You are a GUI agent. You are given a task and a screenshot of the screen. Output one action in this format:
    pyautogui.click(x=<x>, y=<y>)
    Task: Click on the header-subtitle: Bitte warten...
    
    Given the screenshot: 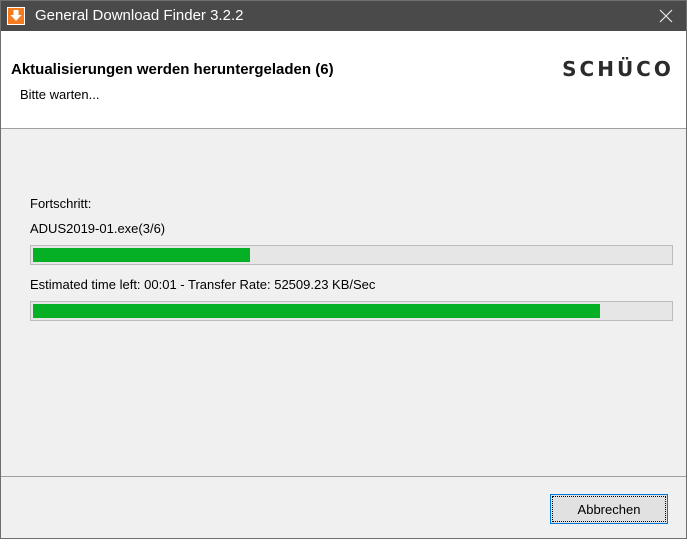 What is the action you would take?
    pyautogui.click(x=60, y=94)
    